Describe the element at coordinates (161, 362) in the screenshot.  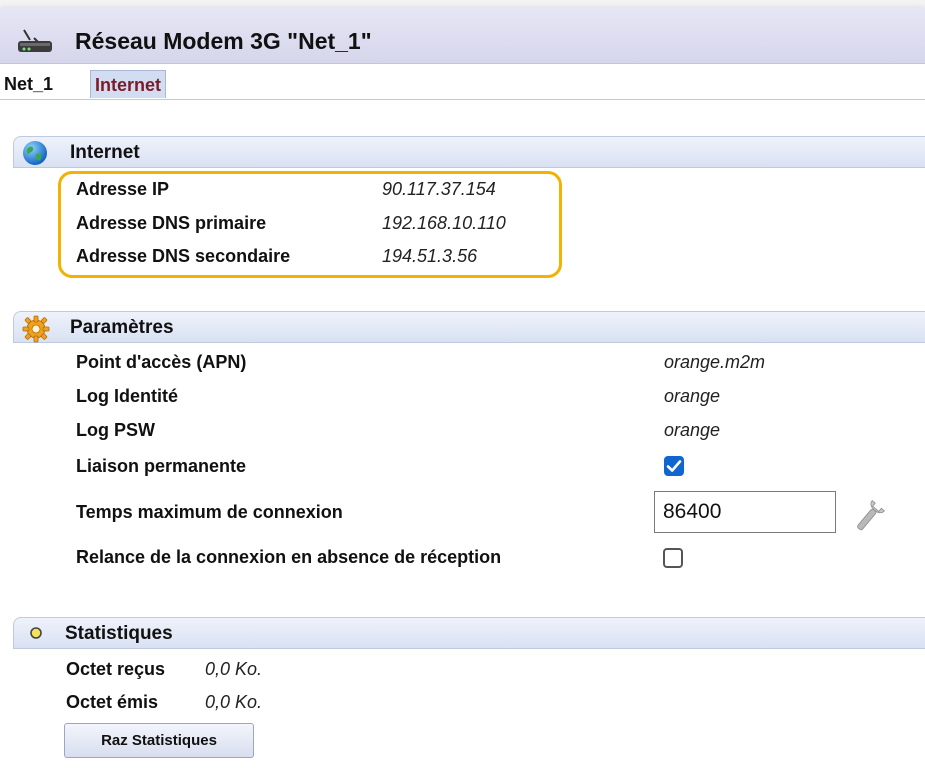
I see `apn-label: Point d'accès (APN)` at that location.